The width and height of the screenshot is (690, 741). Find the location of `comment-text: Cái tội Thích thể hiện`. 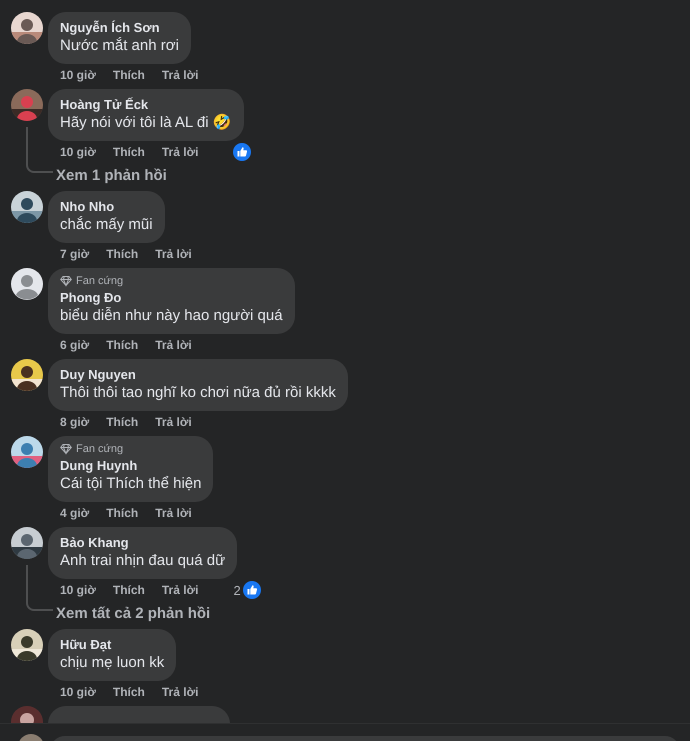

comment-text: Cái tội Thích thể hiện is located at coordinates (131, 484).